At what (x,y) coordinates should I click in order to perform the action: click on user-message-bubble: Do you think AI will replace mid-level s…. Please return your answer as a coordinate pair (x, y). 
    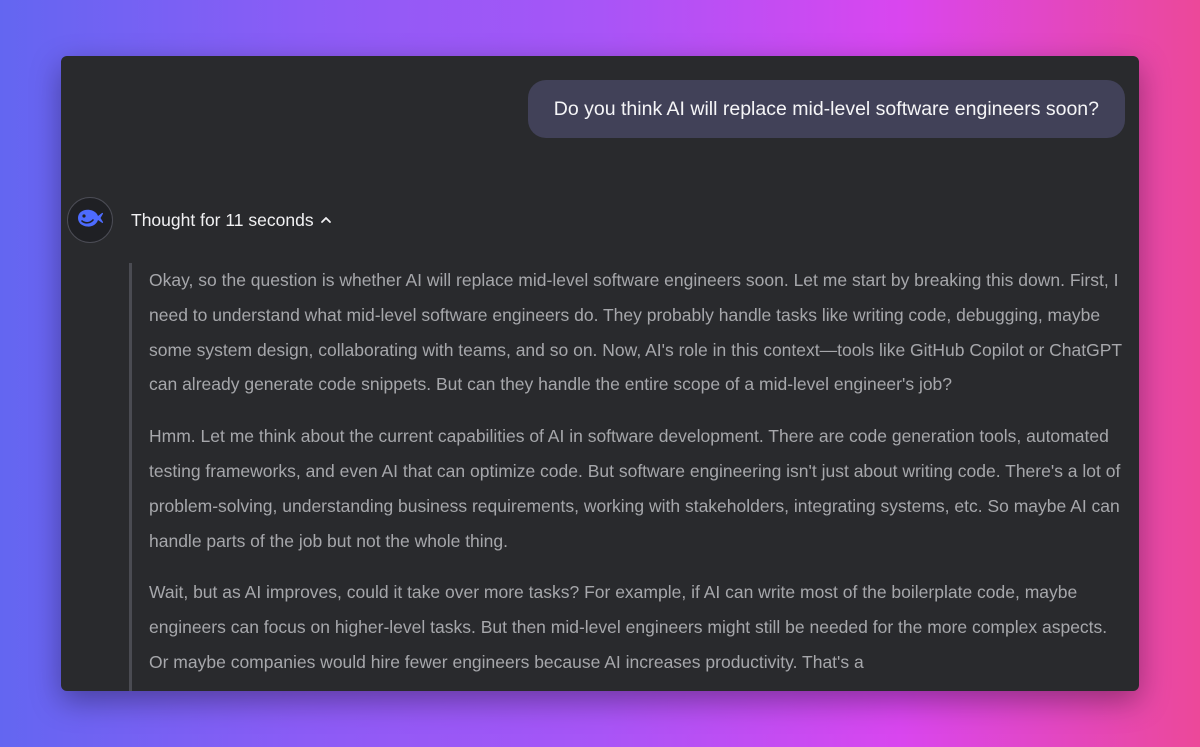
    Looking at the image, I should click on (826, 109).